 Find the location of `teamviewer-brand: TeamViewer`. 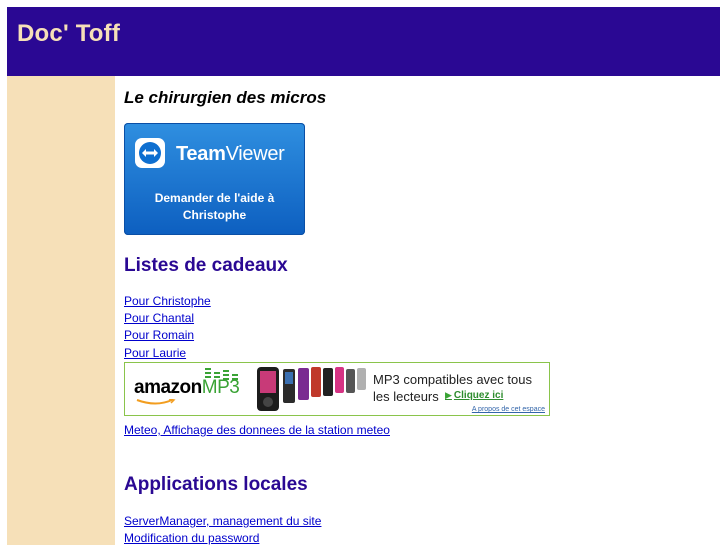

teamviewer-brand: TeamViewer is located at coordinates (230, 154).